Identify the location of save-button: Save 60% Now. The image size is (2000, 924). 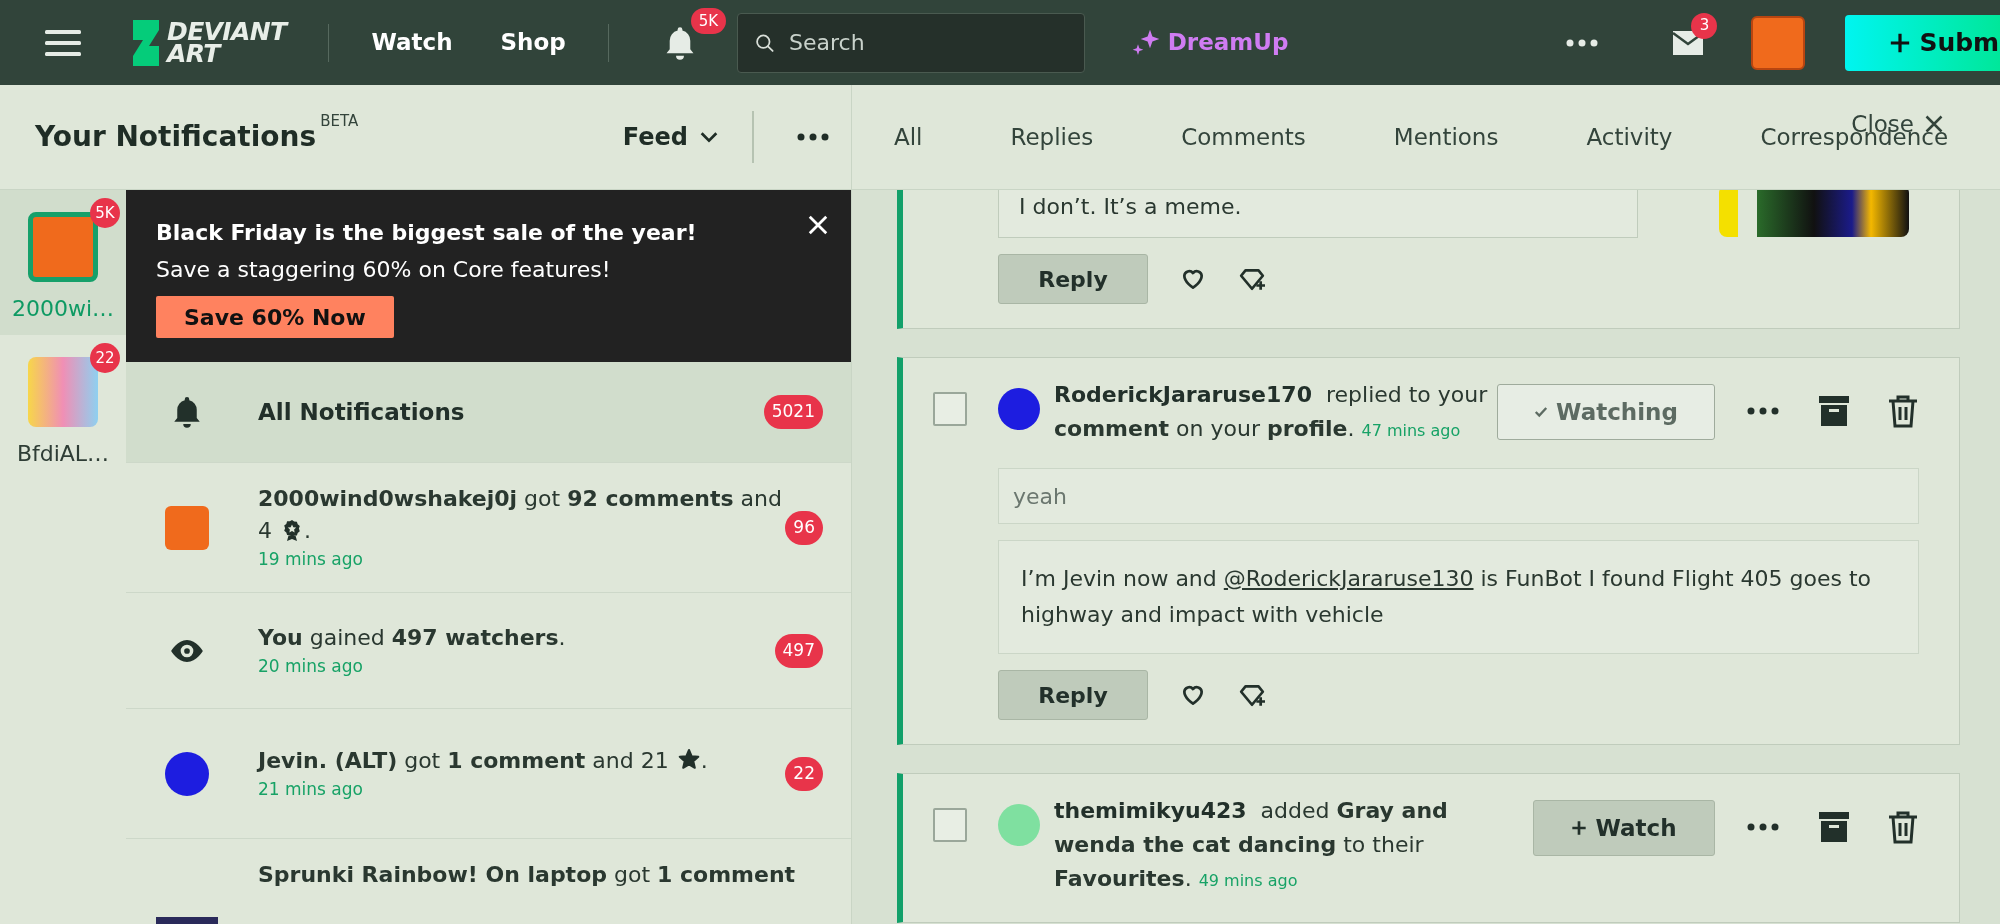
(275, 317).